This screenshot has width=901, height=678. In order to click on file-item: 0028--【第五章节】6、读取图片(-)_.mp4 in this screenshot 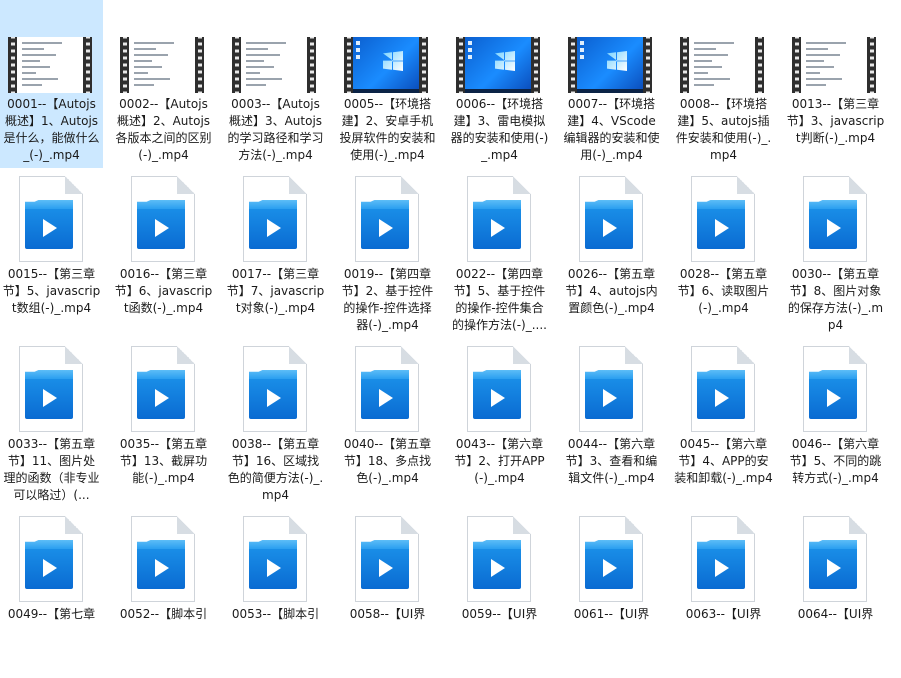, I will do `click(723, 254)`.